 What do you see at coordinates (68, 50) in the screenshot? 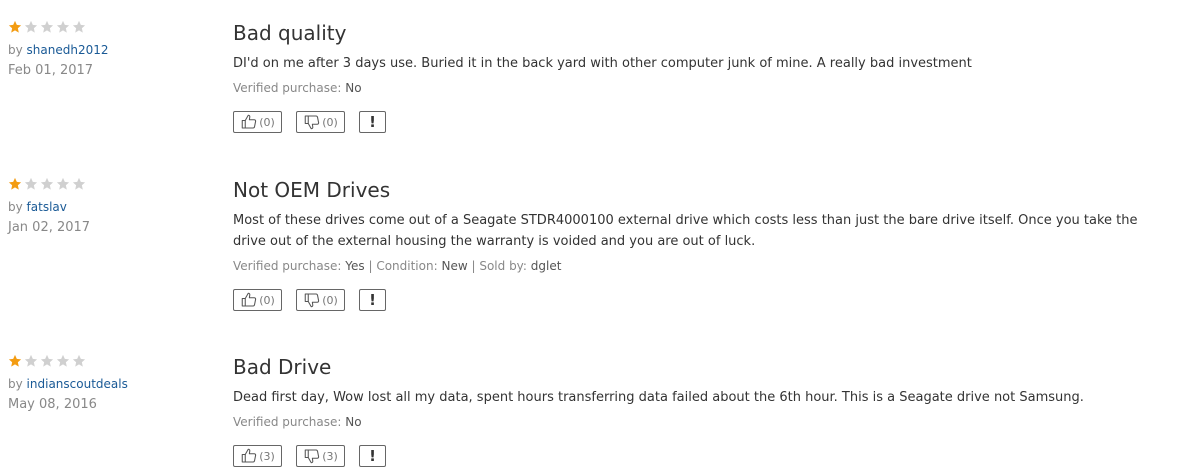
I see `author-link: shanedh2012` at bounding box center [68, 50].